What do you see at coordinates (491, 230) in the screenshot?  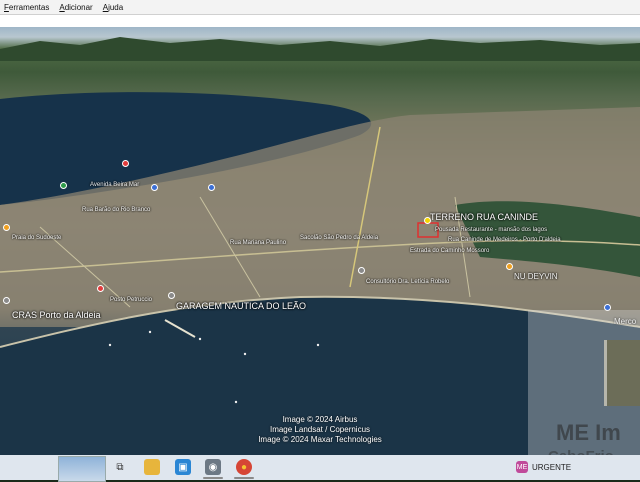 I see `place-label: Pousada Restaurante - mansão dos lagos` at bounding box center [491, 230].